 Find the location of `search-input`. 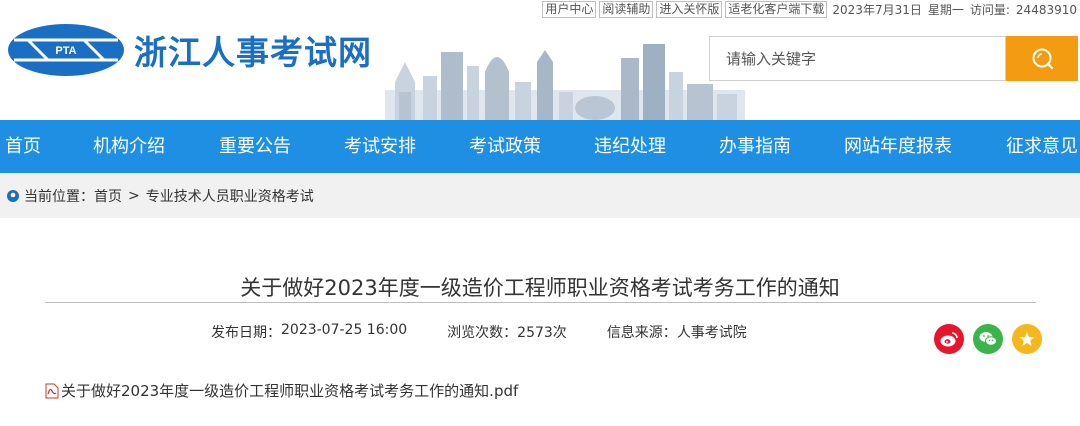

search-input is located at coordinates (857, 58).